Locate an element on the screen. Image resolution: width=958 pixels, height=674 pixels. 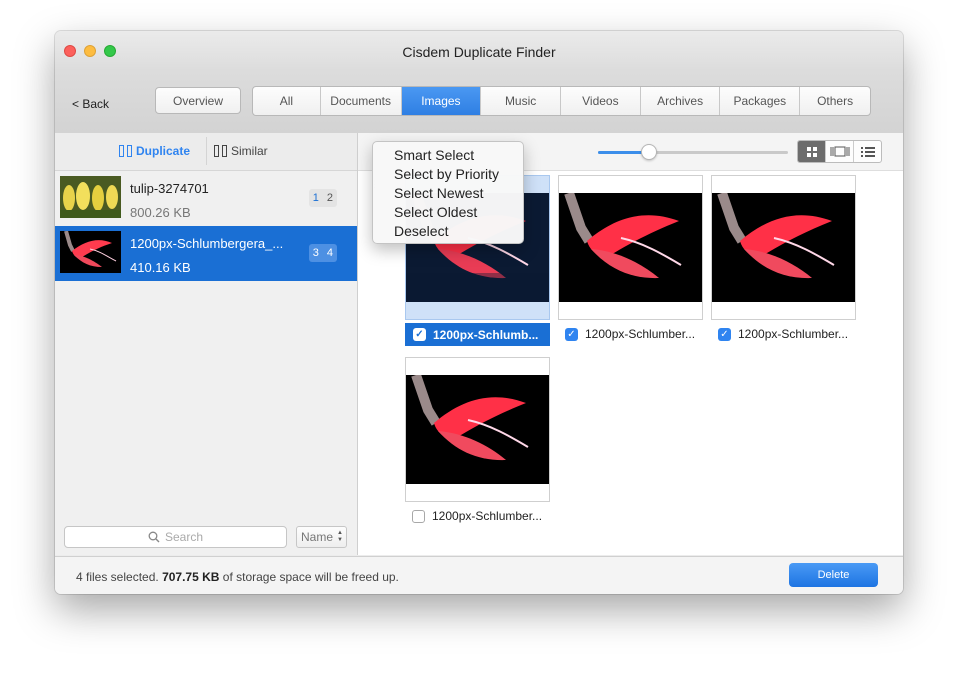
similar-mode-icon is located at coordinates (221, 151).